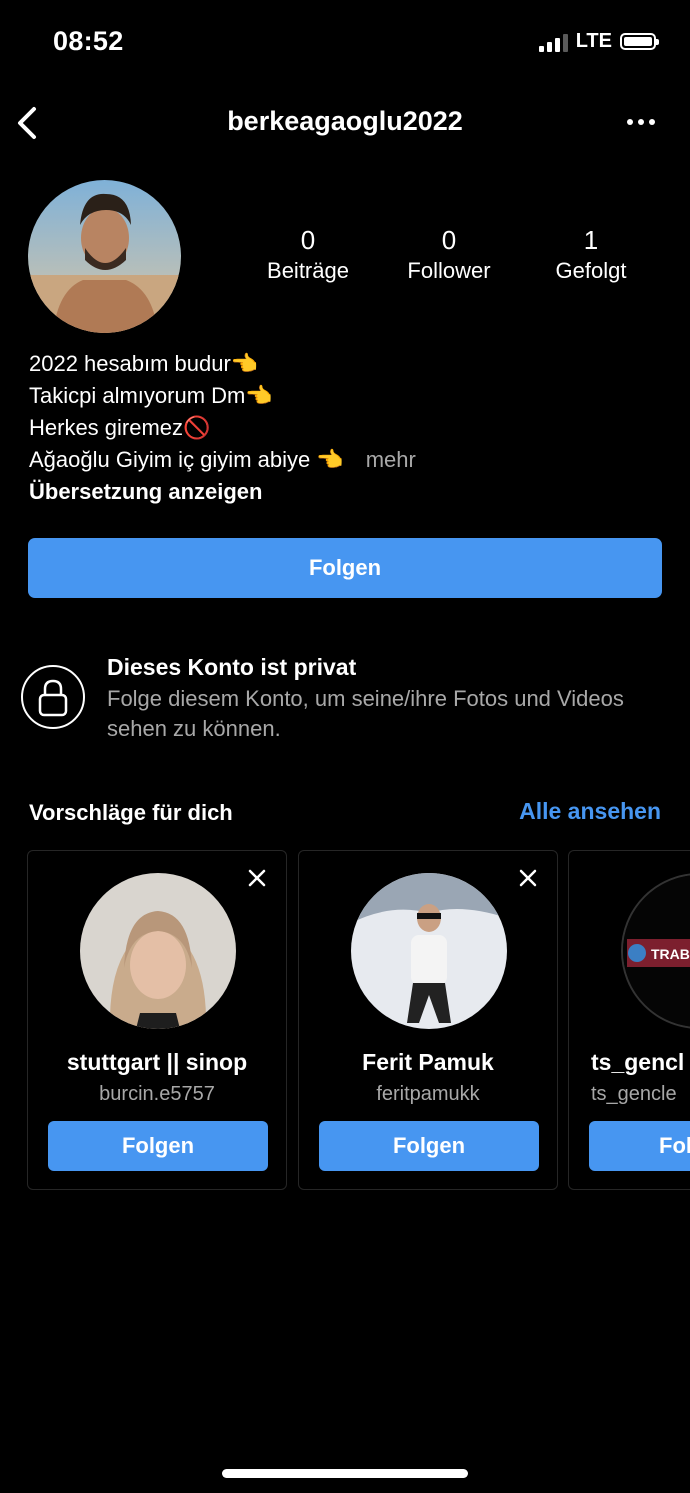  What do you see at coordinates (104, 256) in the screenshot?
I see `profile-avatar` at bounding box center [104, 256].